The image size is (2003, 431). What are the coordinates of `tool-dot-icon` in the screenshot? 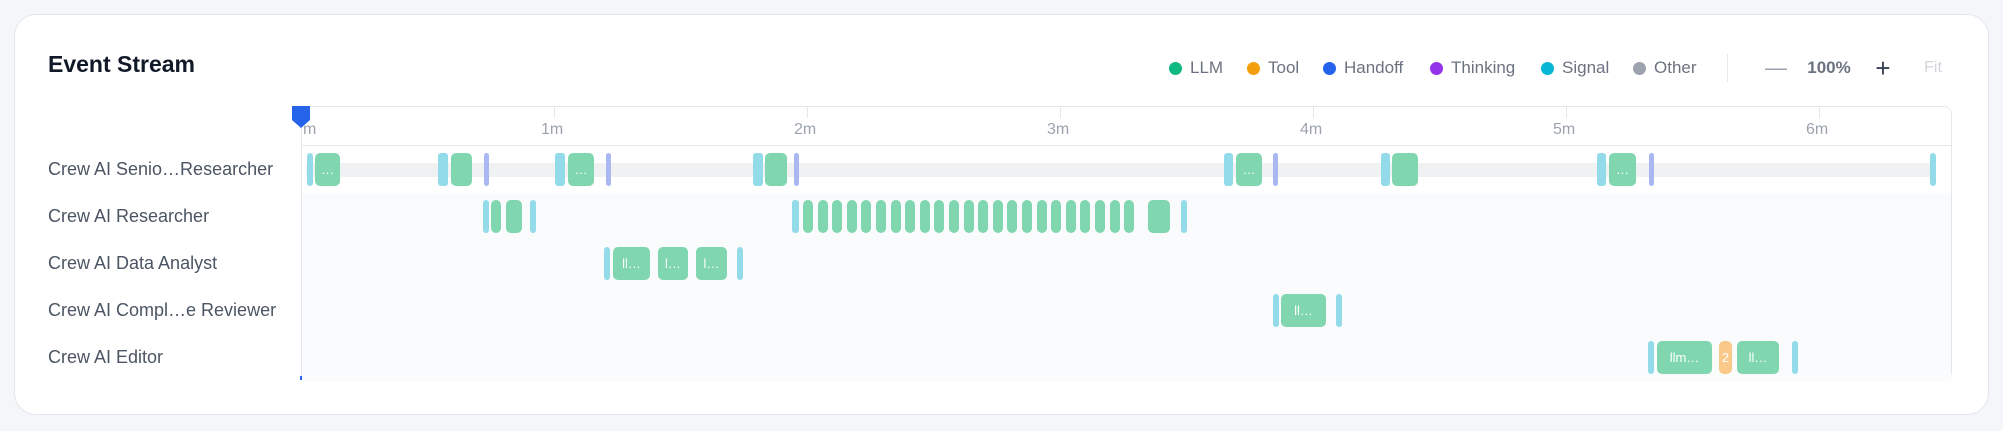 It's located at (1253, 68).